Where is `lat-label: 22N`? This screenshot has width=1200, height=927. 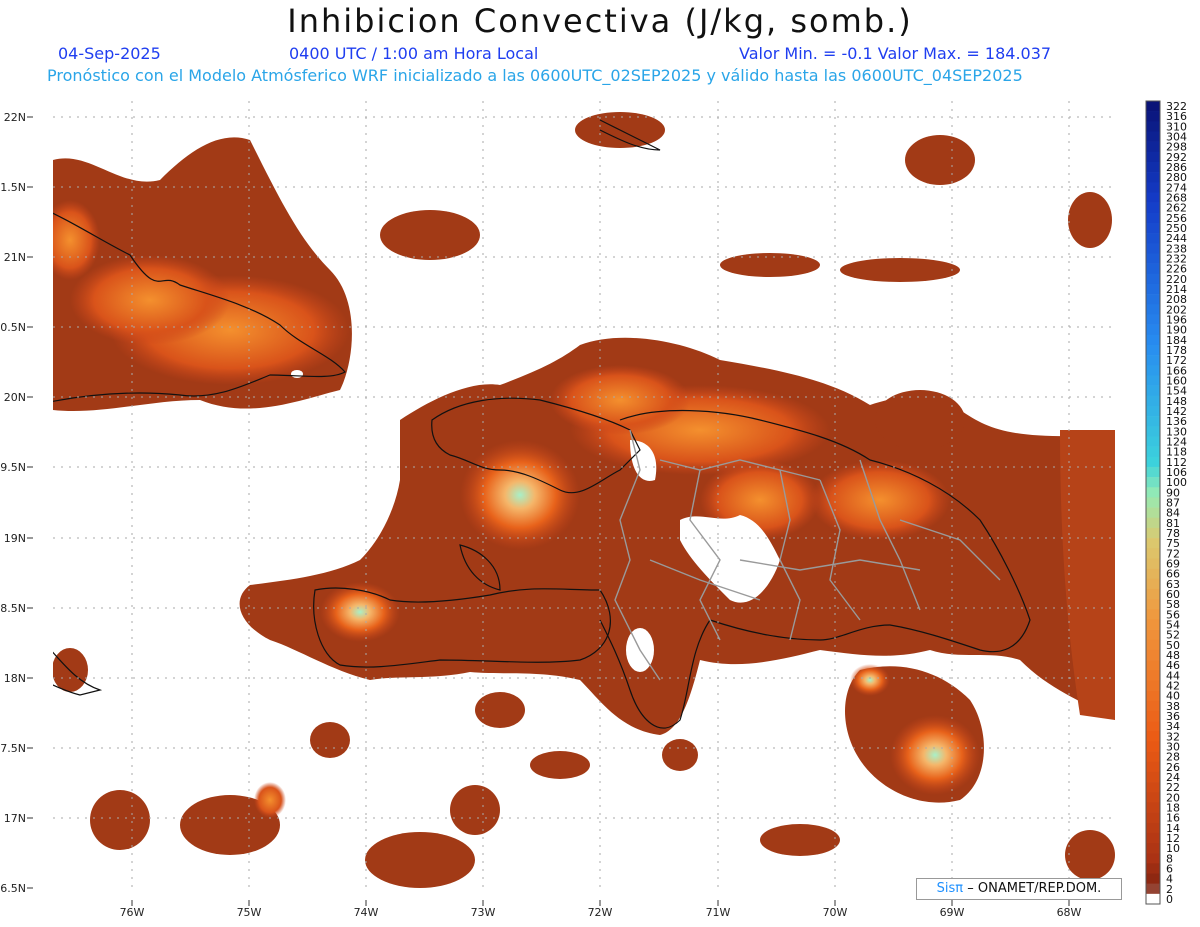
lat-label: 22N is located at coordinates (15, 117).